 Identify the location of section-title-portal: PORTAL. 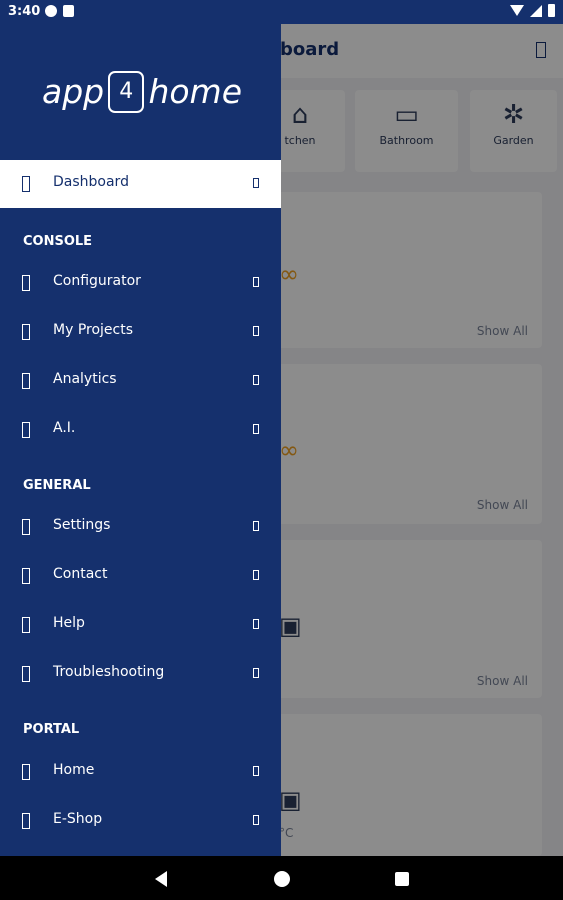
(51, 729).